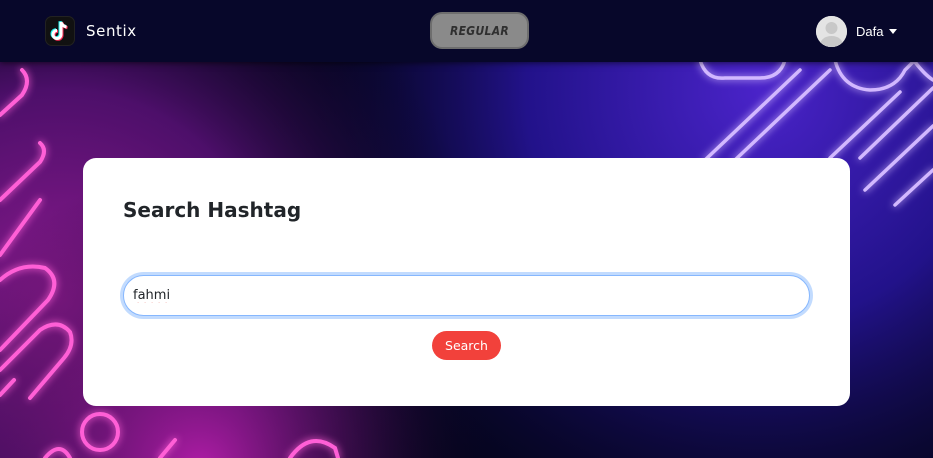 The width and height of the screenshot is (933, 458). What do you see at coordinates (212, 210) in the screenshot?
I see `page-title: Search Hashtag` at bounding box center [212, 210].